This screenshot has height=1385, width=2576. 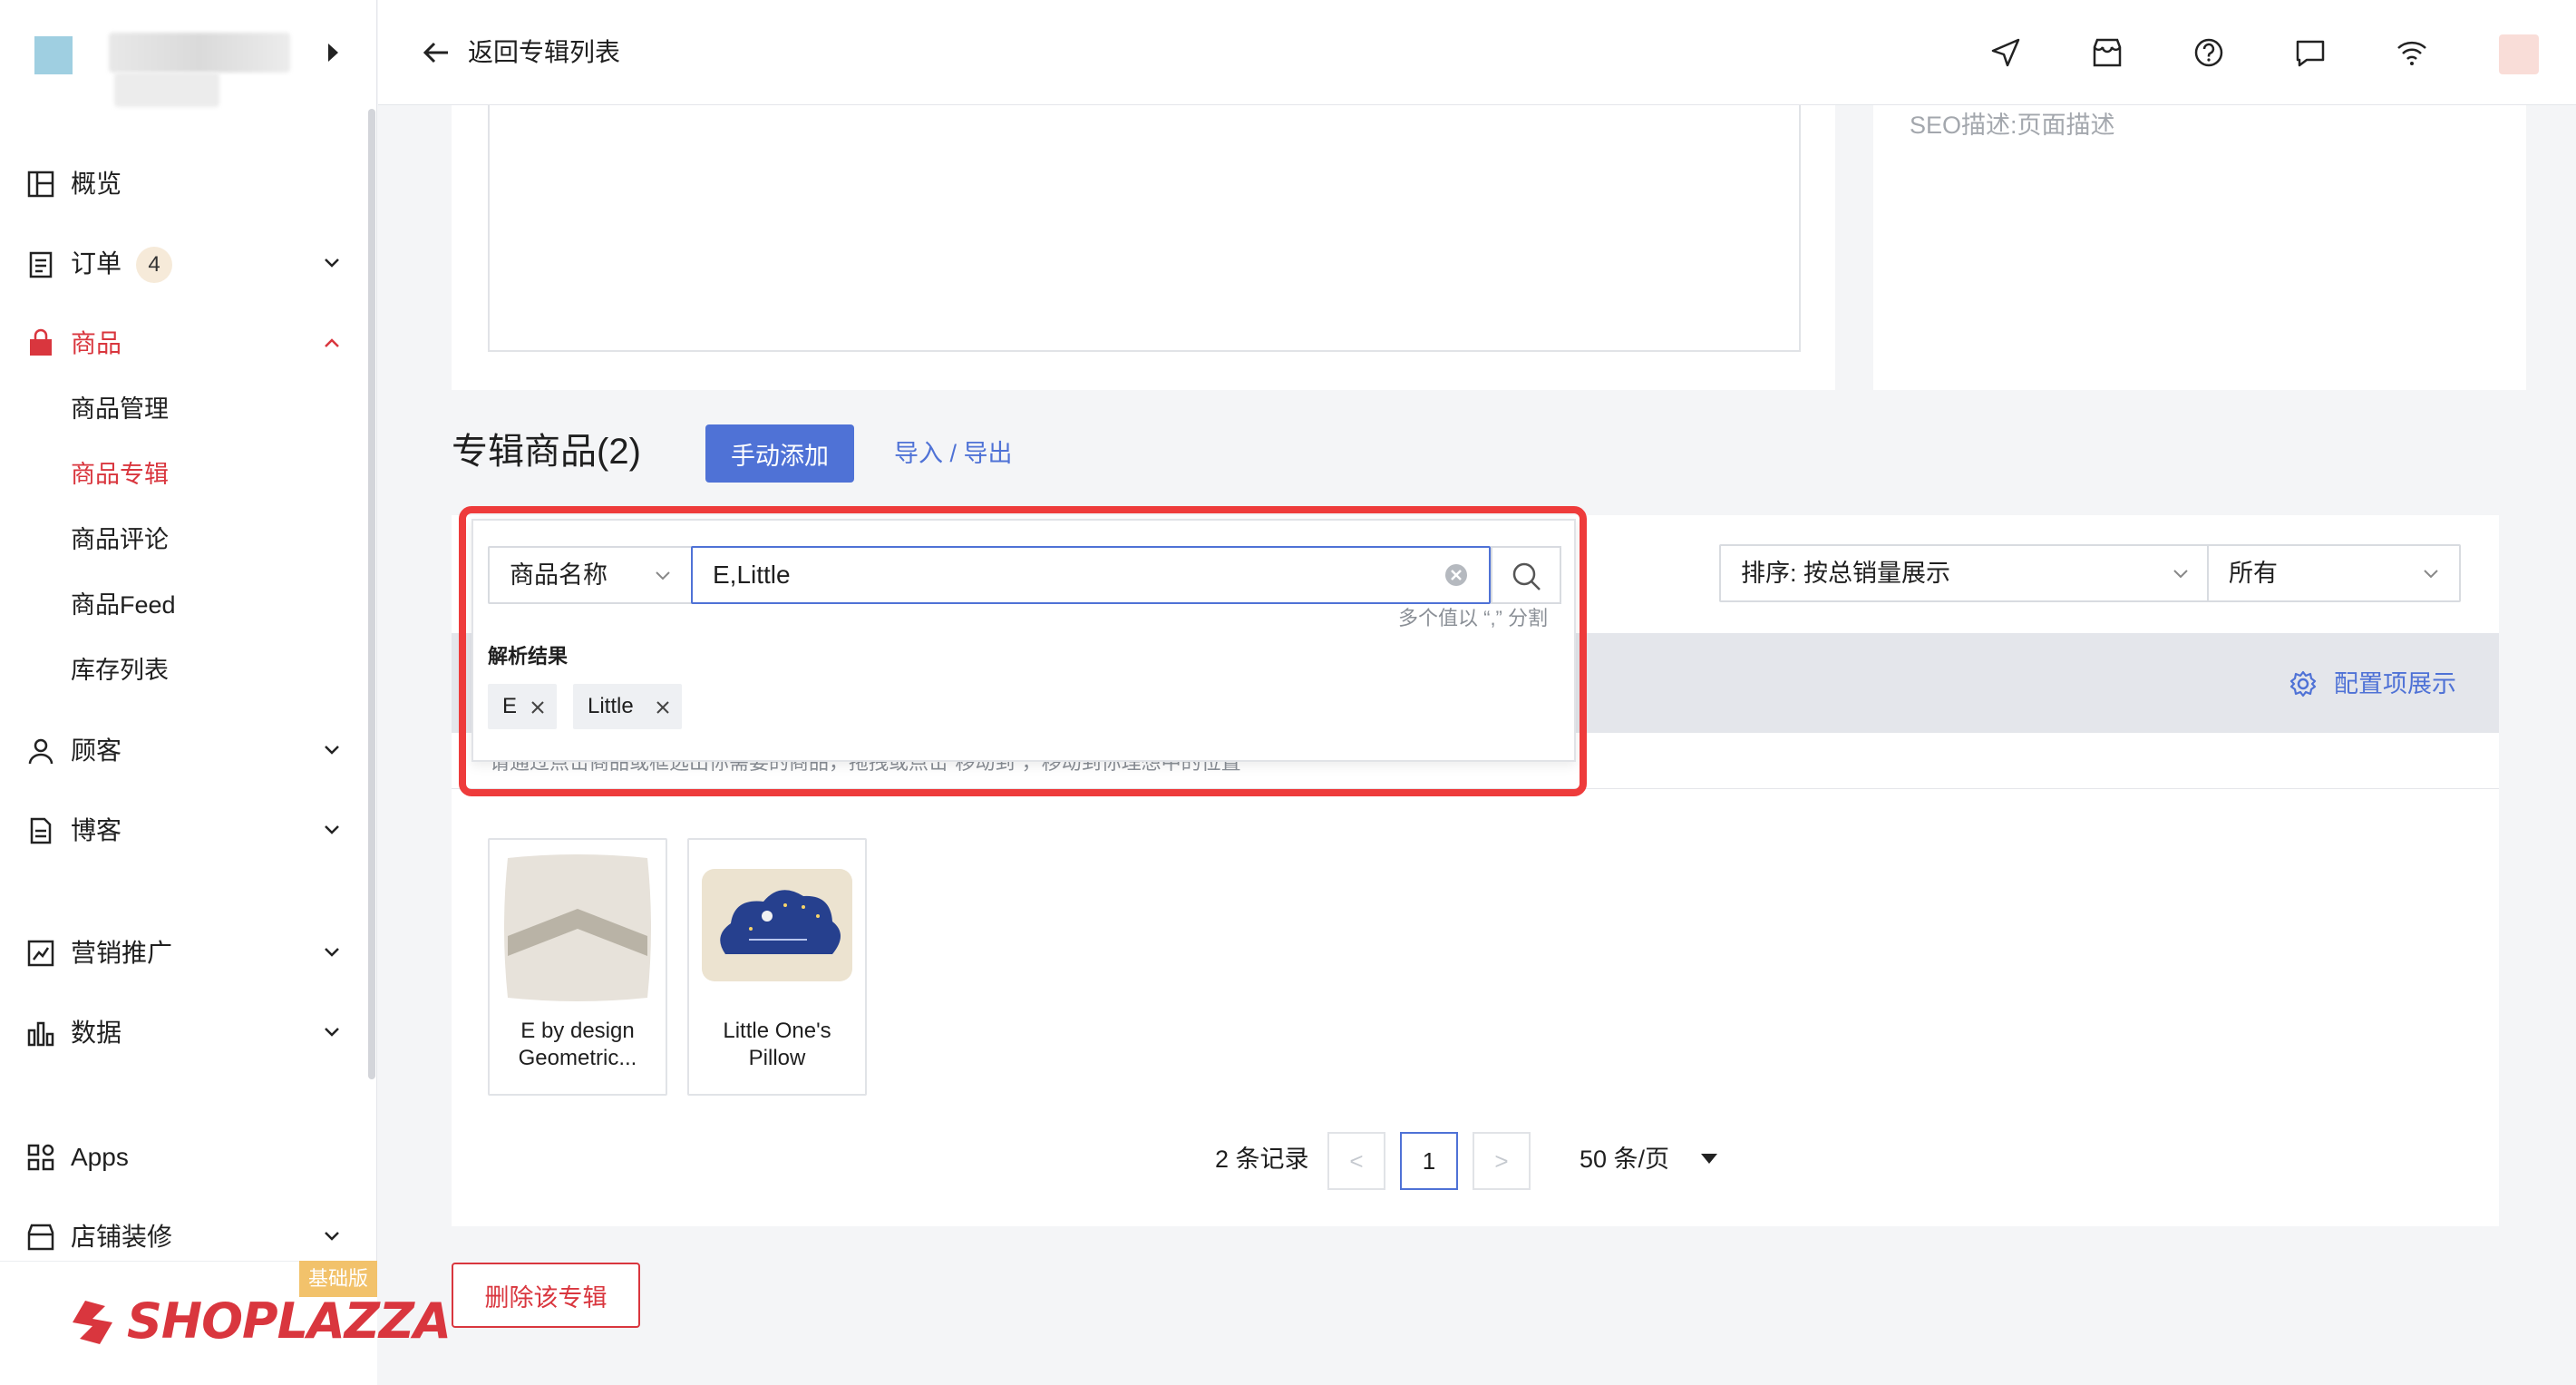 What do you see at coordinates (96, 184) in the screenshot?
I see `sidebar-item-label: 概览` at bounding box center [96, 184].